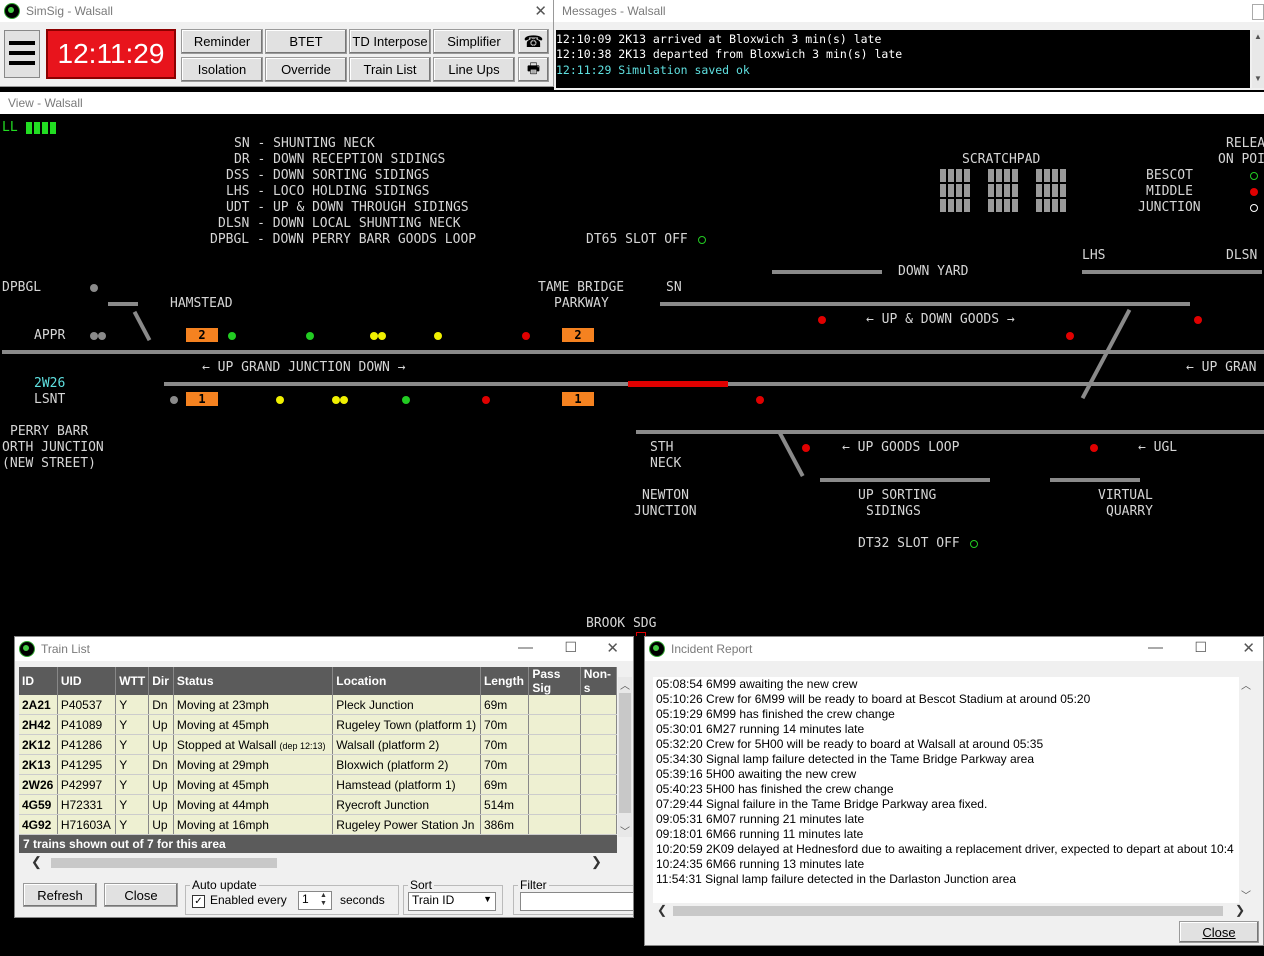 Image resolution: width=1264 pixels, height=956 pixels. I want to click on platform-2-tame-bridge: 2, so click(578, 335).